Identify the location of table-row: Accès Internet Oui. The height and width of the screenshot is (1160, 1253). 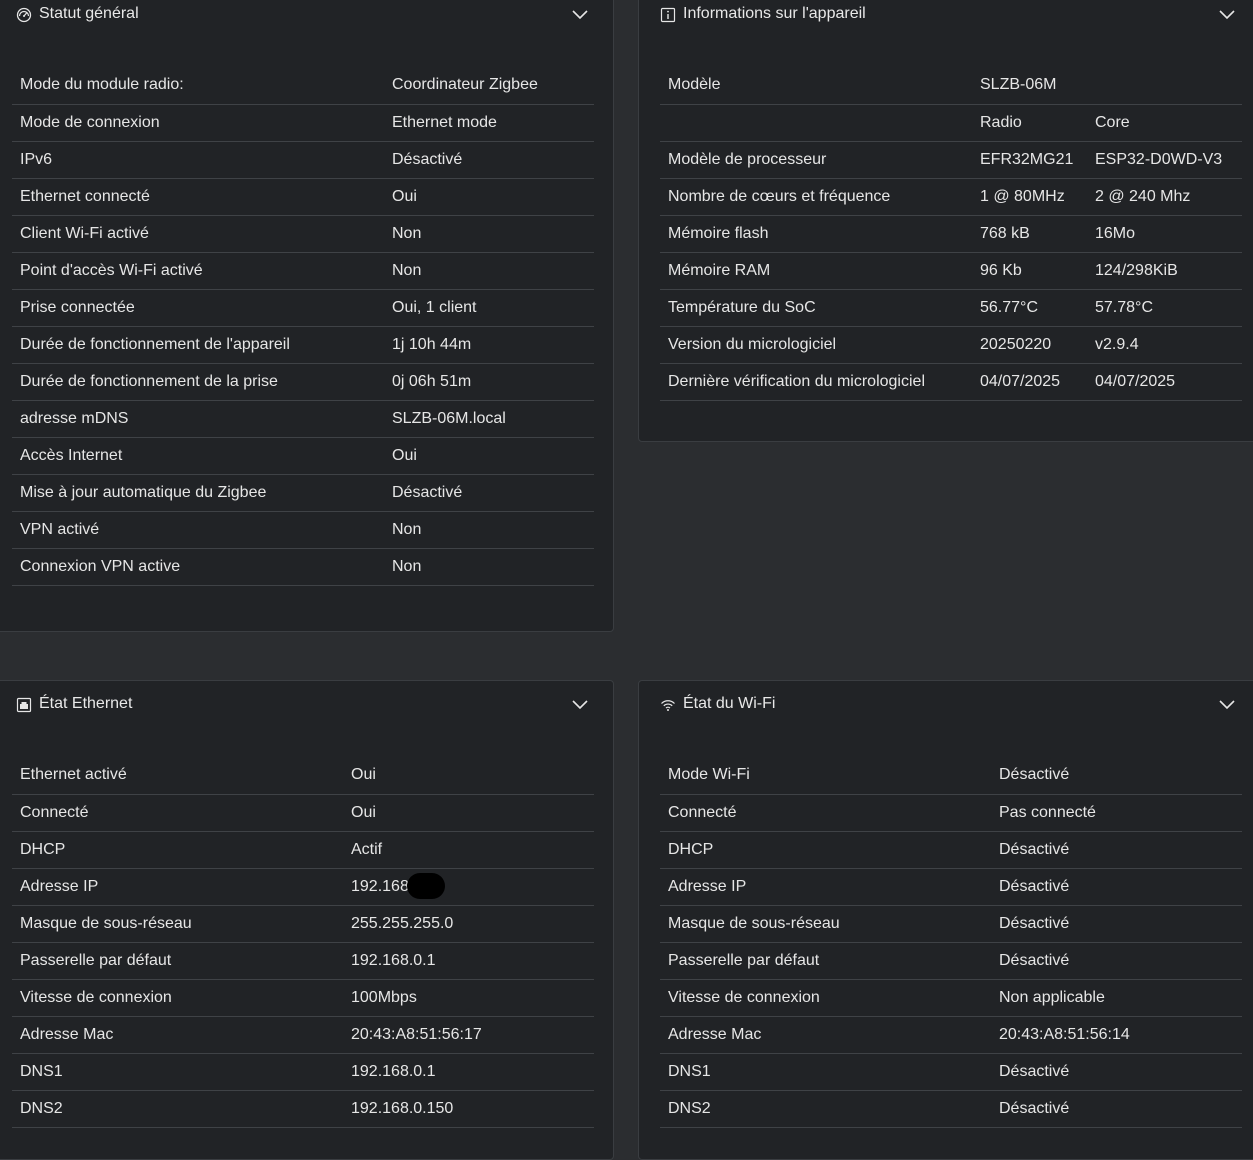
(303, 456).